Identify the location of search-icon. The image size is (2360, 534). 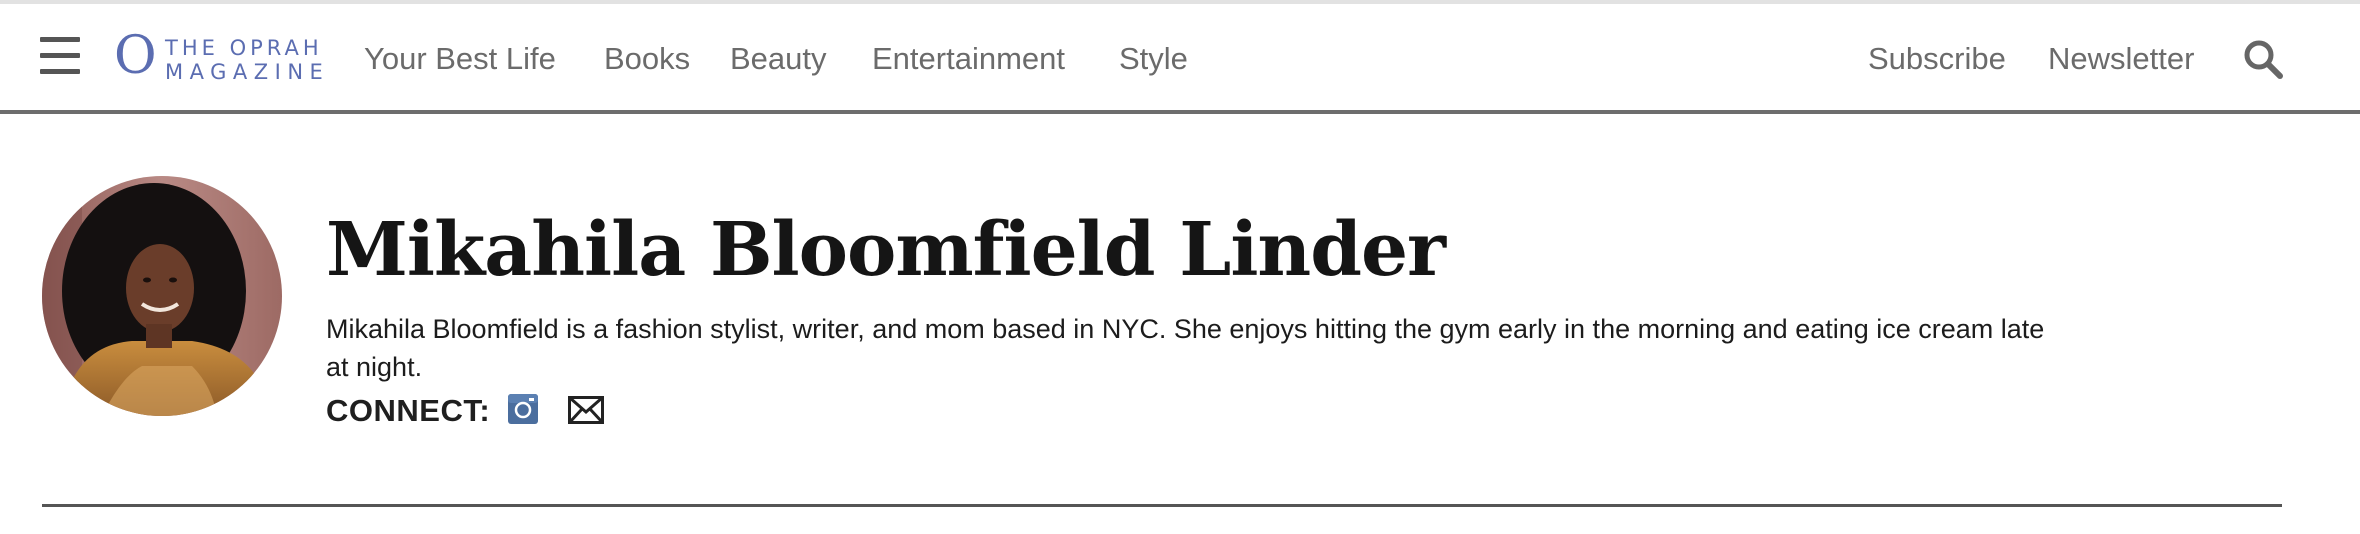
(2264, 60).